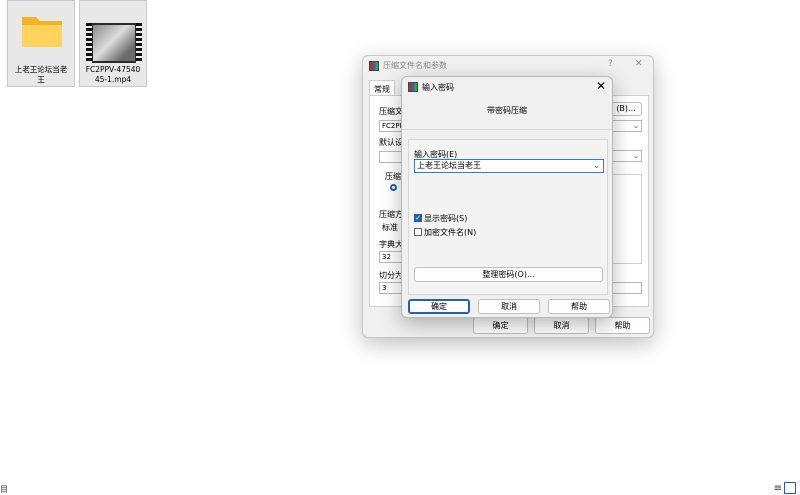  I want to click on back-dialog-titlebar: 压缩文件名和参数 ? ✕, so click(508, 66).